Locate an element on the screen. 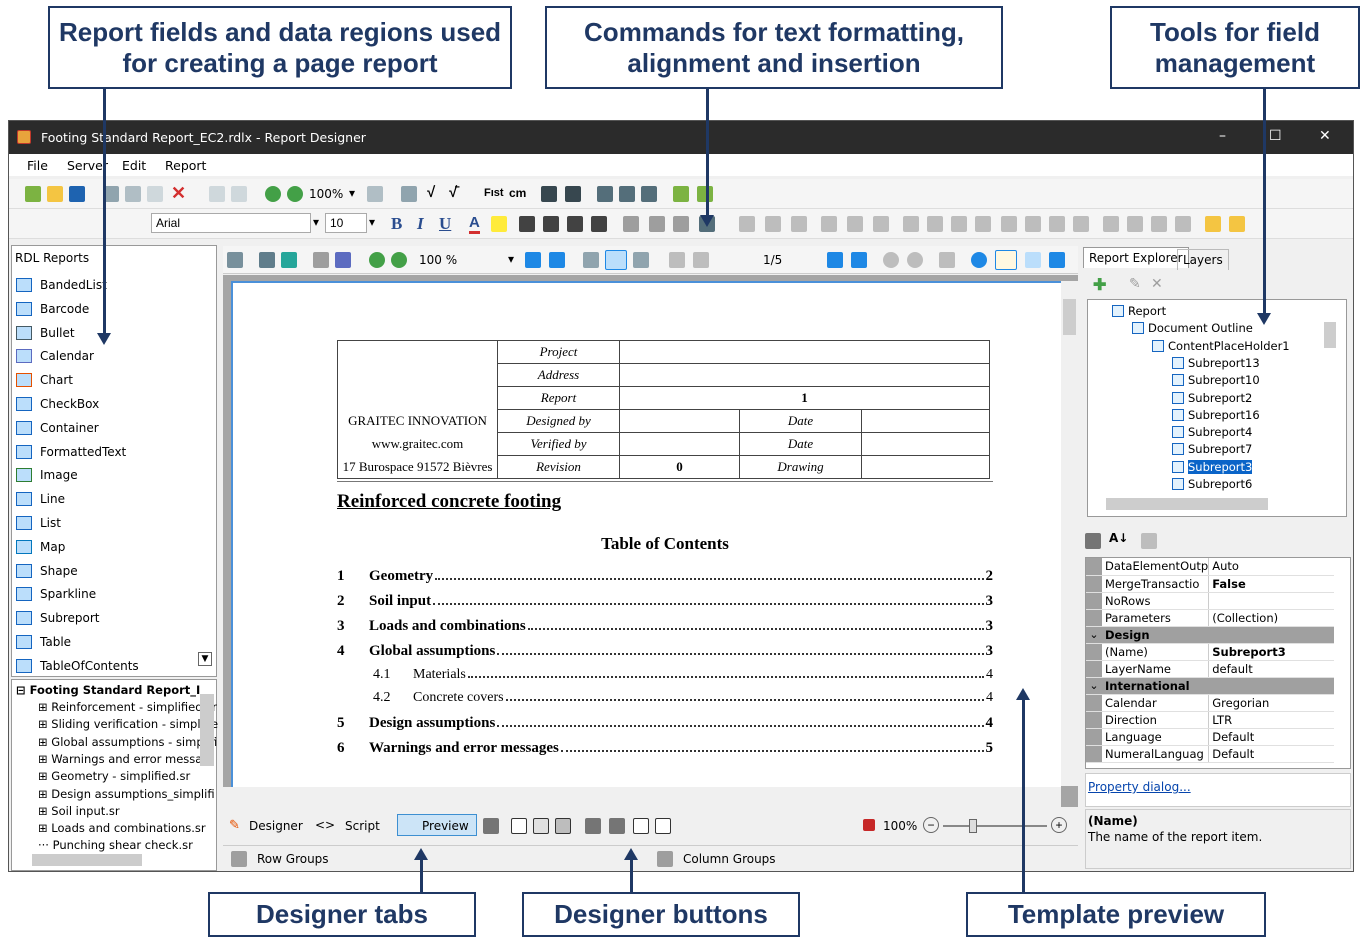 The image size is (1362, 939). toolbox-item-sparkline: Sparkline is located at coordinates (56, 594).